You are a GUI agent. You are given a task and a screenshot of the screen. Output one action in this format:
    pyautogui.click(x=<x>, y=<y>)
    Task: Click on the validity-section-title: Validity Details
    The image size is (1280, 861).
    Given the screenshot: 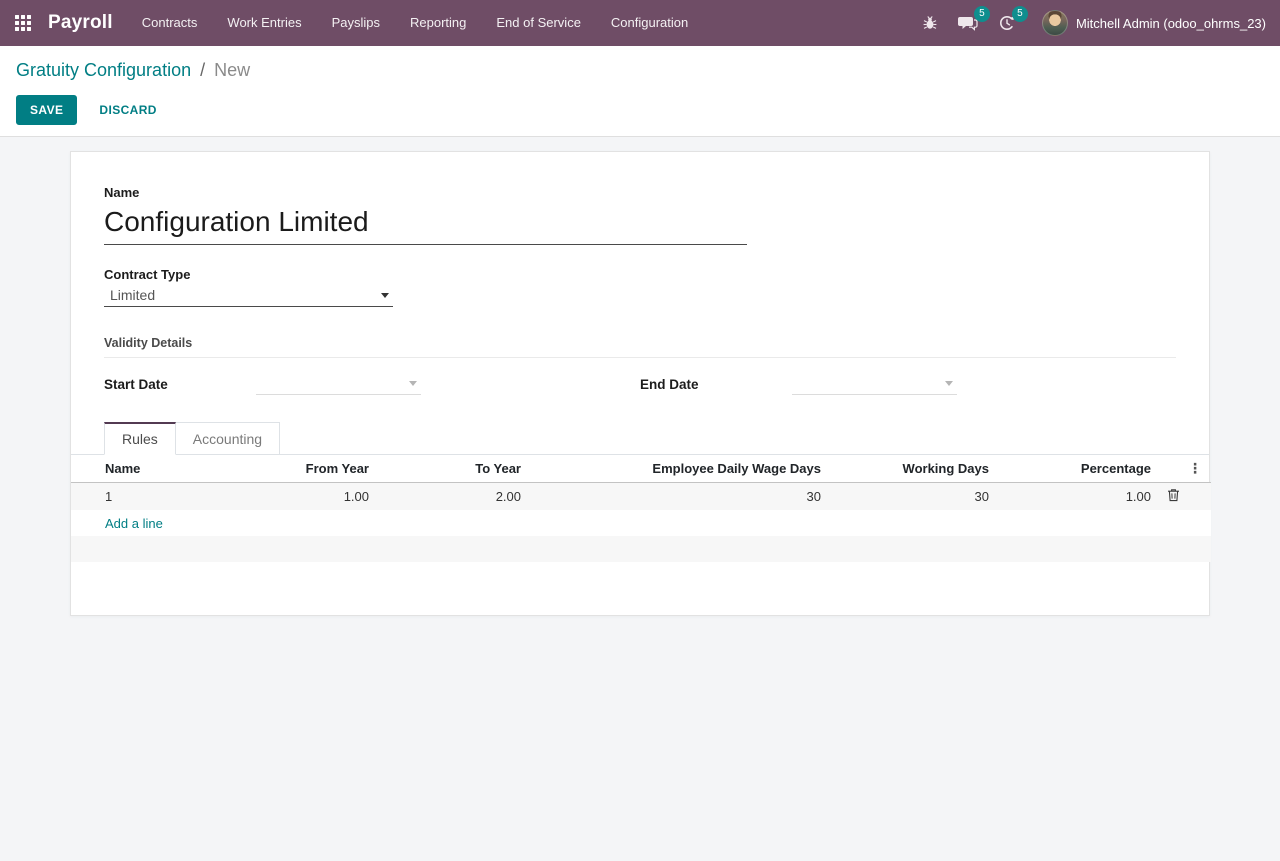 What is the action you would take?
    pyautogui.click(x=640, y=347)
    